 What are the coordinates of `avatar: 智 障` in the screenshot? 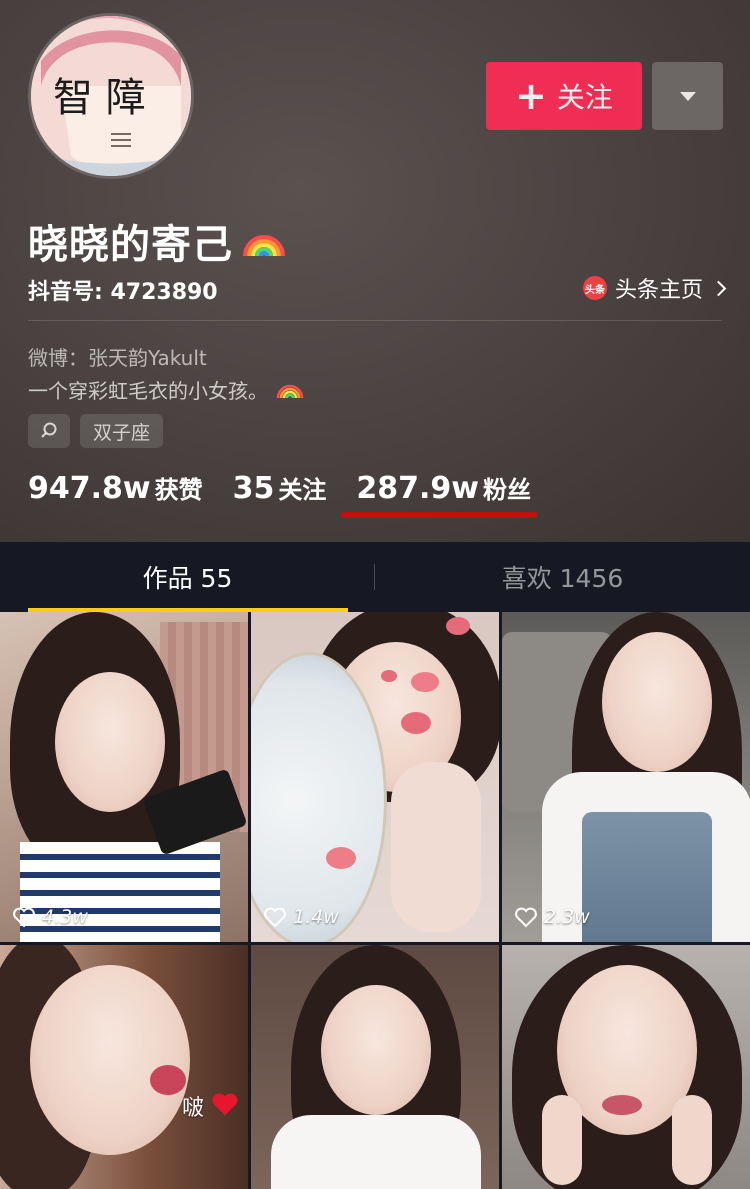 It's located at (111, 96).